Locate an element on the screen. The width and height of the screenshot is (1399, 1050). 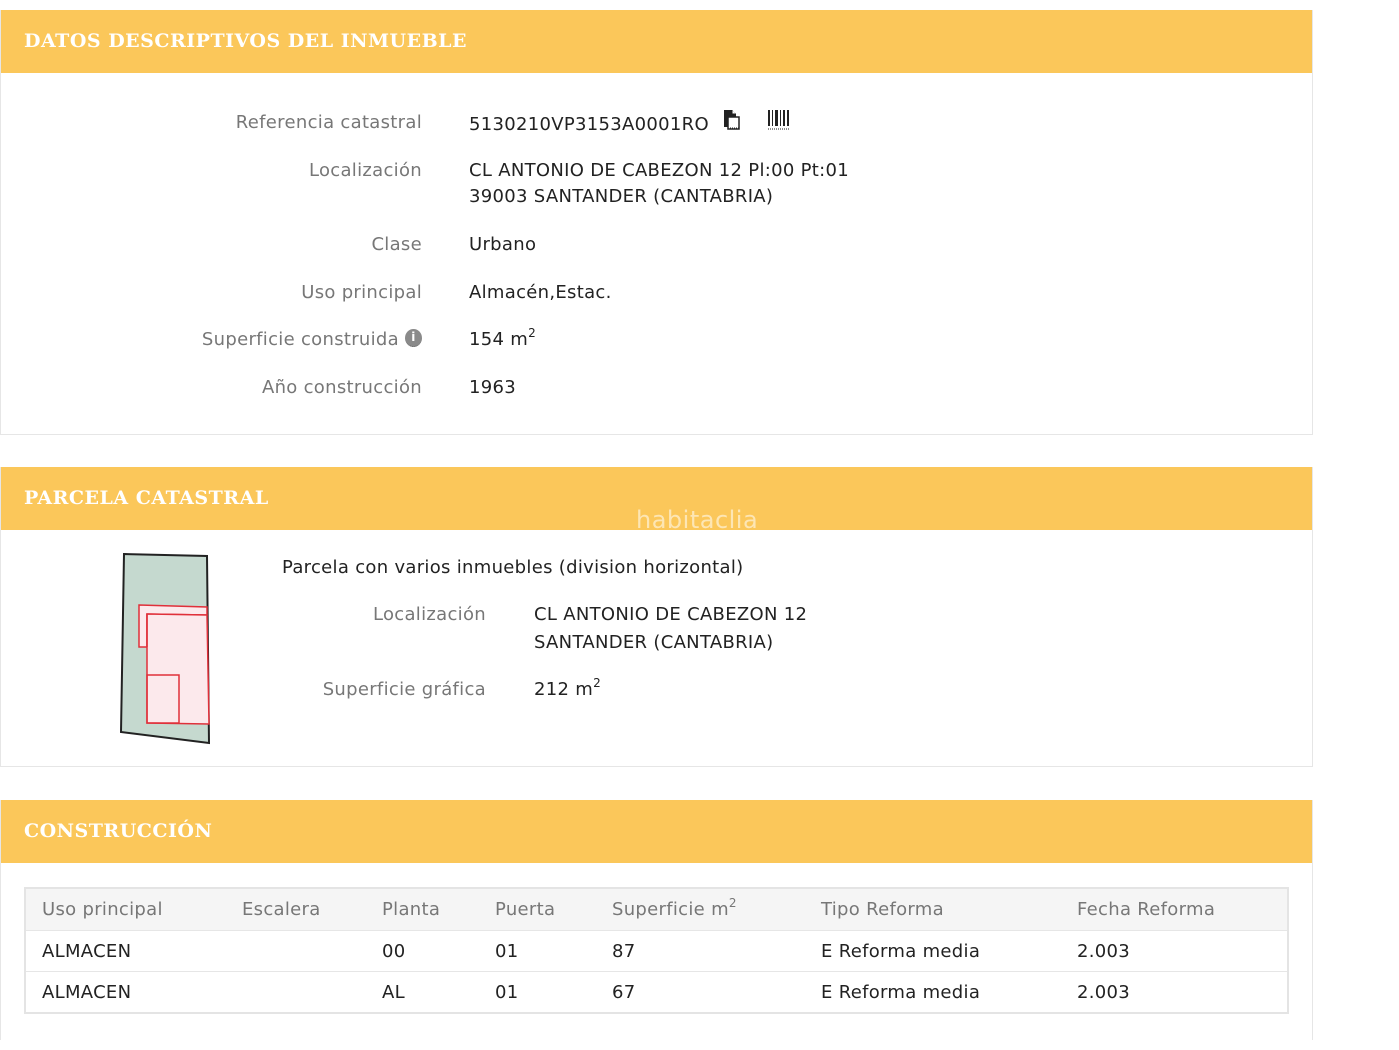
construccion-header: CONSTRUCCIÓN is located at coordinates (656, 831).